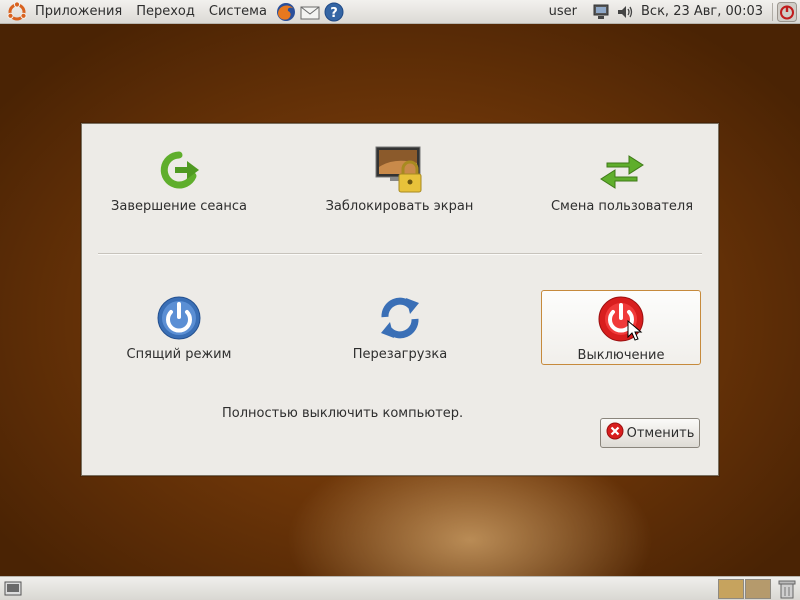 This screenshot has width=800, height=600. I want to click on menu-places: Переход, so click(165, 11).